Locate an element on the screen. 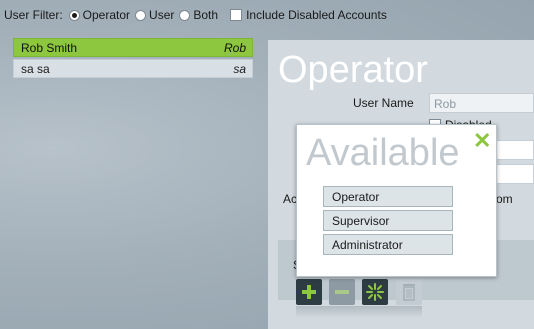 The width and height of the screenshot is (534, 329). filter-option-operator: Operator is located at coordinates (99, 15).